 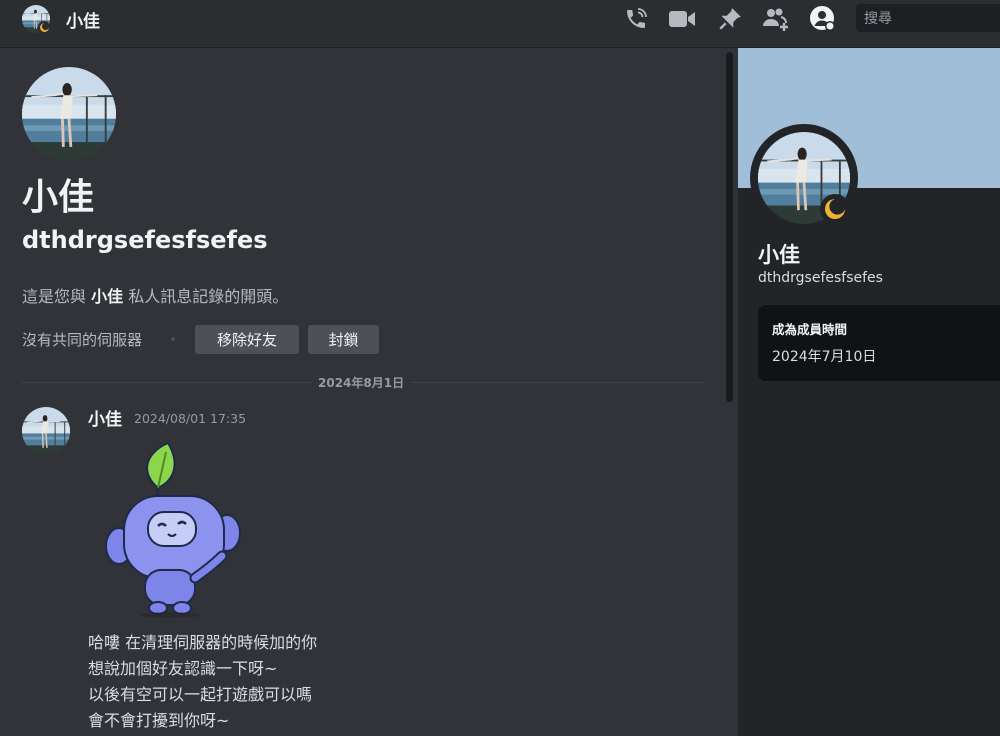 I want to click on message-line: 哈嘍 在清理伺服器的時候加的你, so click(x=203, y=642).